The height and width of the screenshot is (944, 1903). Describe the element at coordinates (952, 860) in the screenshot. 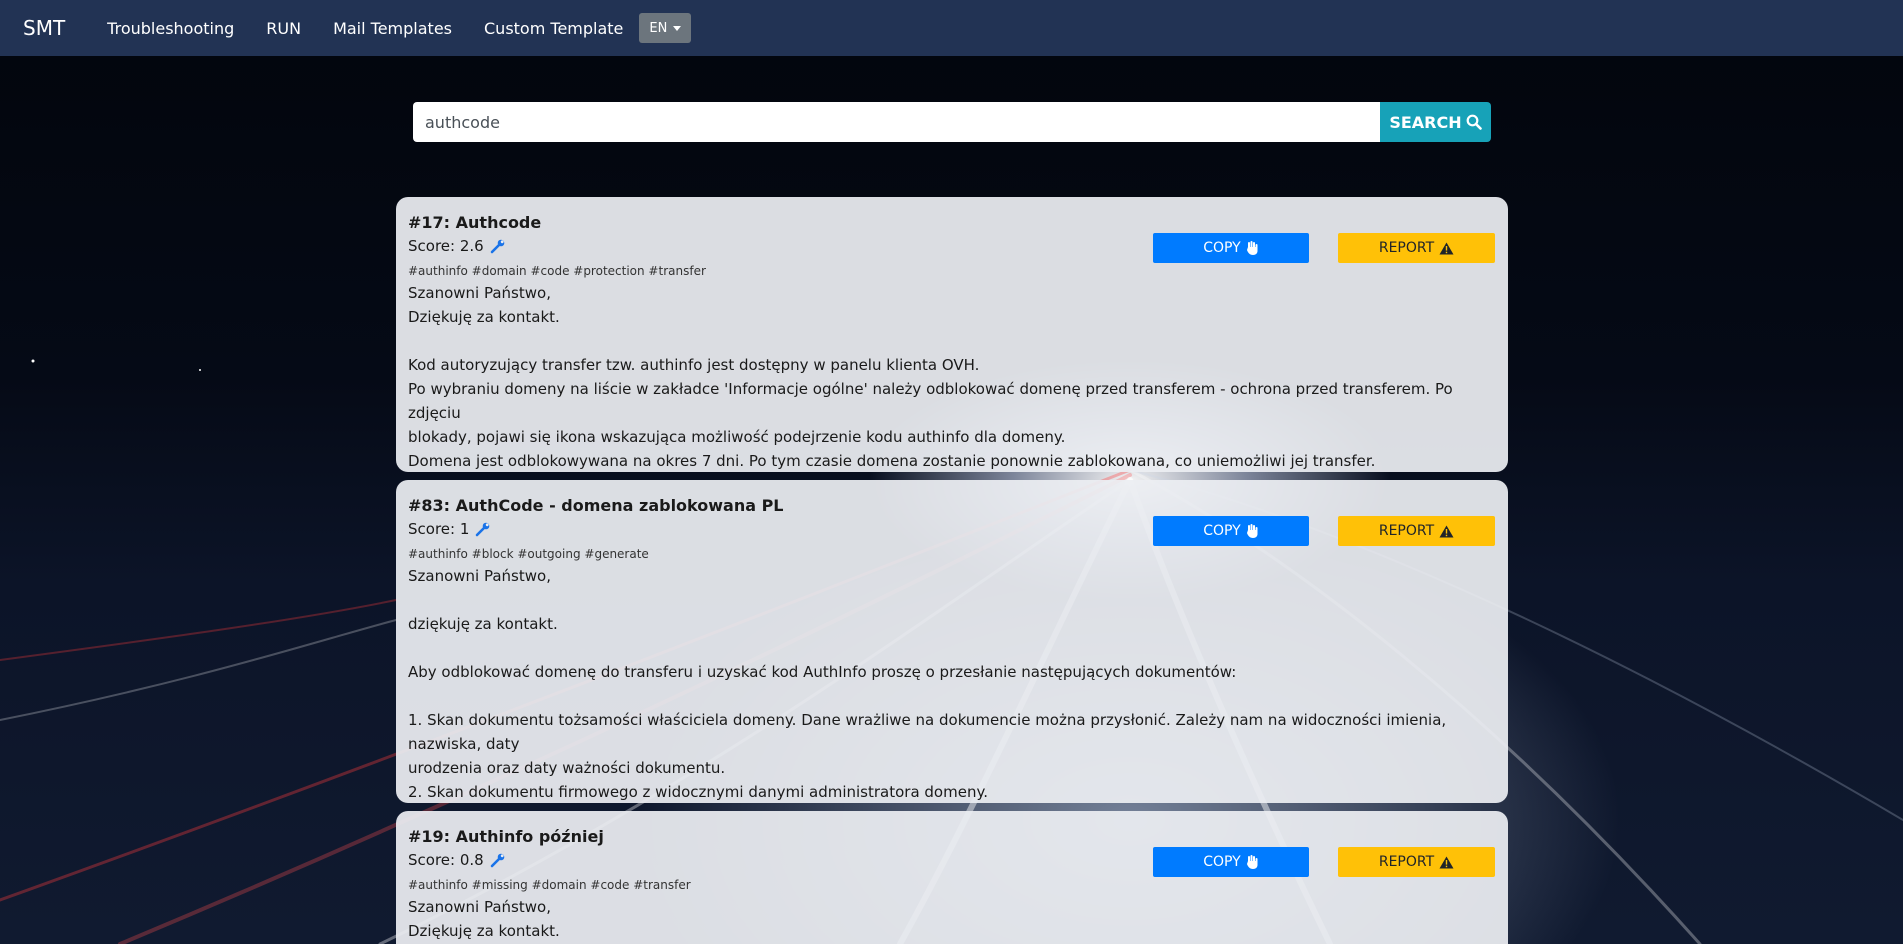

I see `result-score: Score: 0.8` at that location.